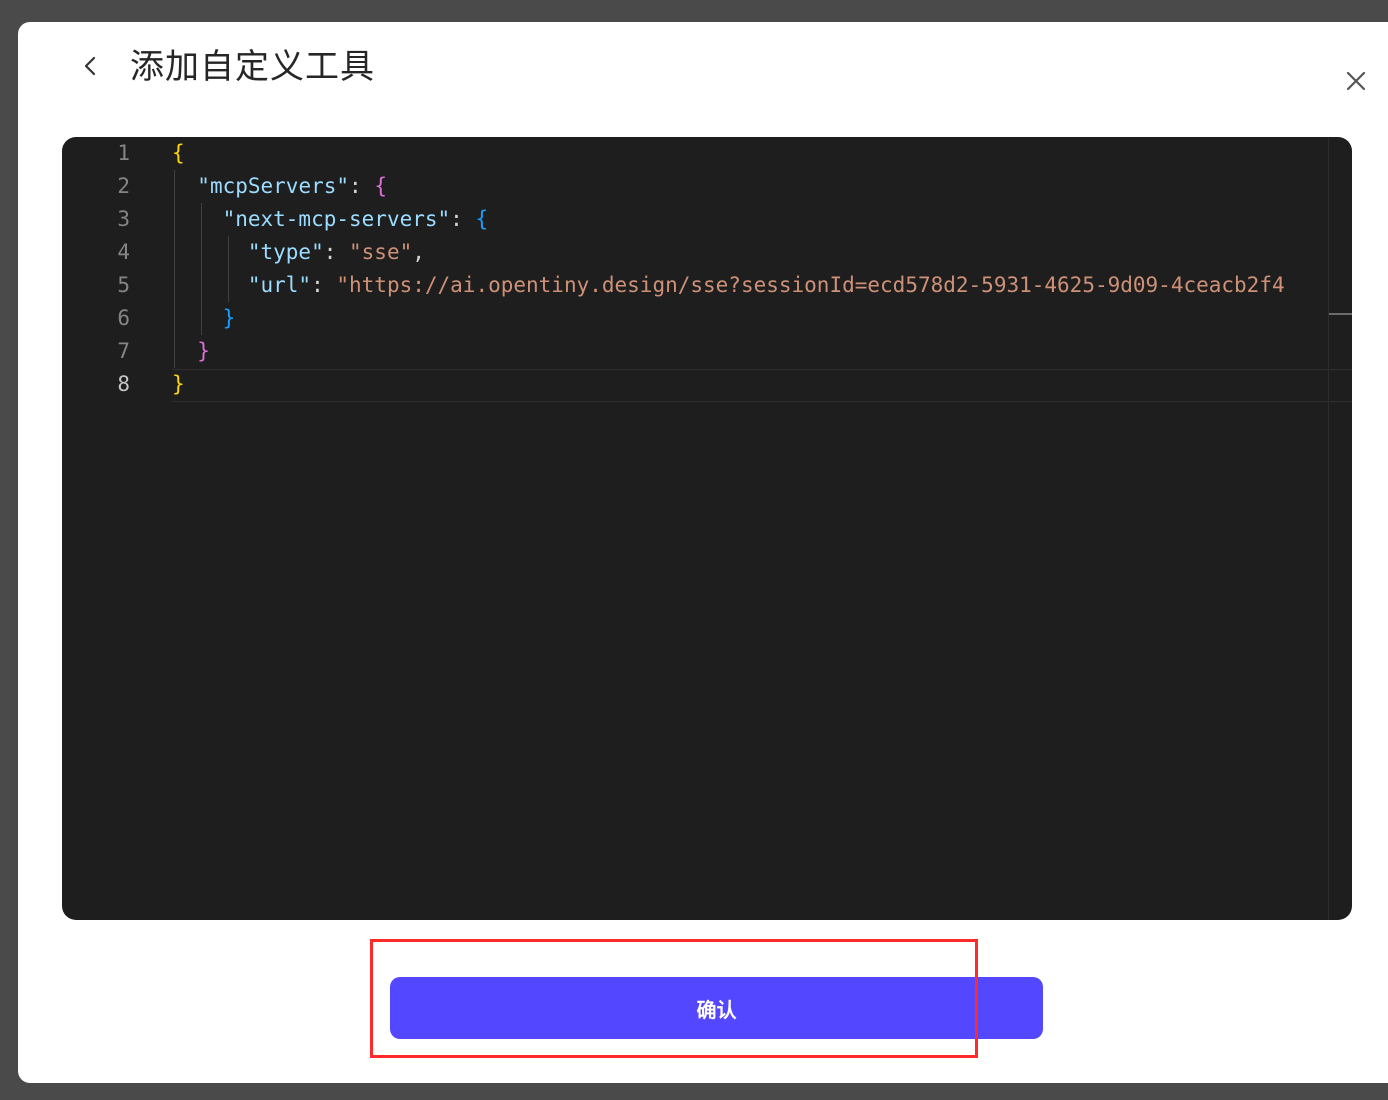 This screenshot has height=1100, width=1388. What do you see at coordinates (418, 252) in the screenshot?
I see `comma: ,` at bounding box center [418, 252].